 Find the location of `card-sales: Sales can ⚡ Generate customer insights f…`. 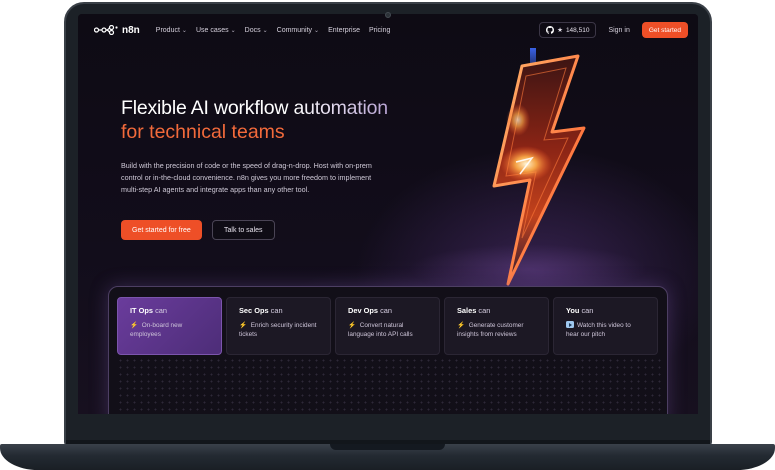

card-sales: Sales can ⚡ Generate customer insights f… is located at coordinates (496, 326).